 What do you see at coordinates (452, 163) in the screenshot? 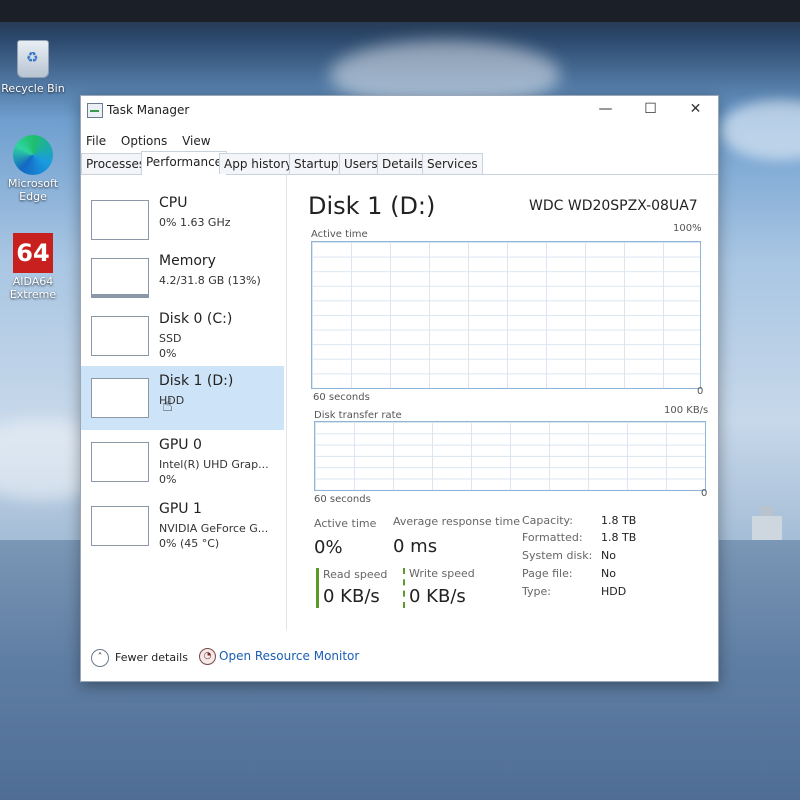
I see `tab-services: Services` at bounding box center [452, 163].